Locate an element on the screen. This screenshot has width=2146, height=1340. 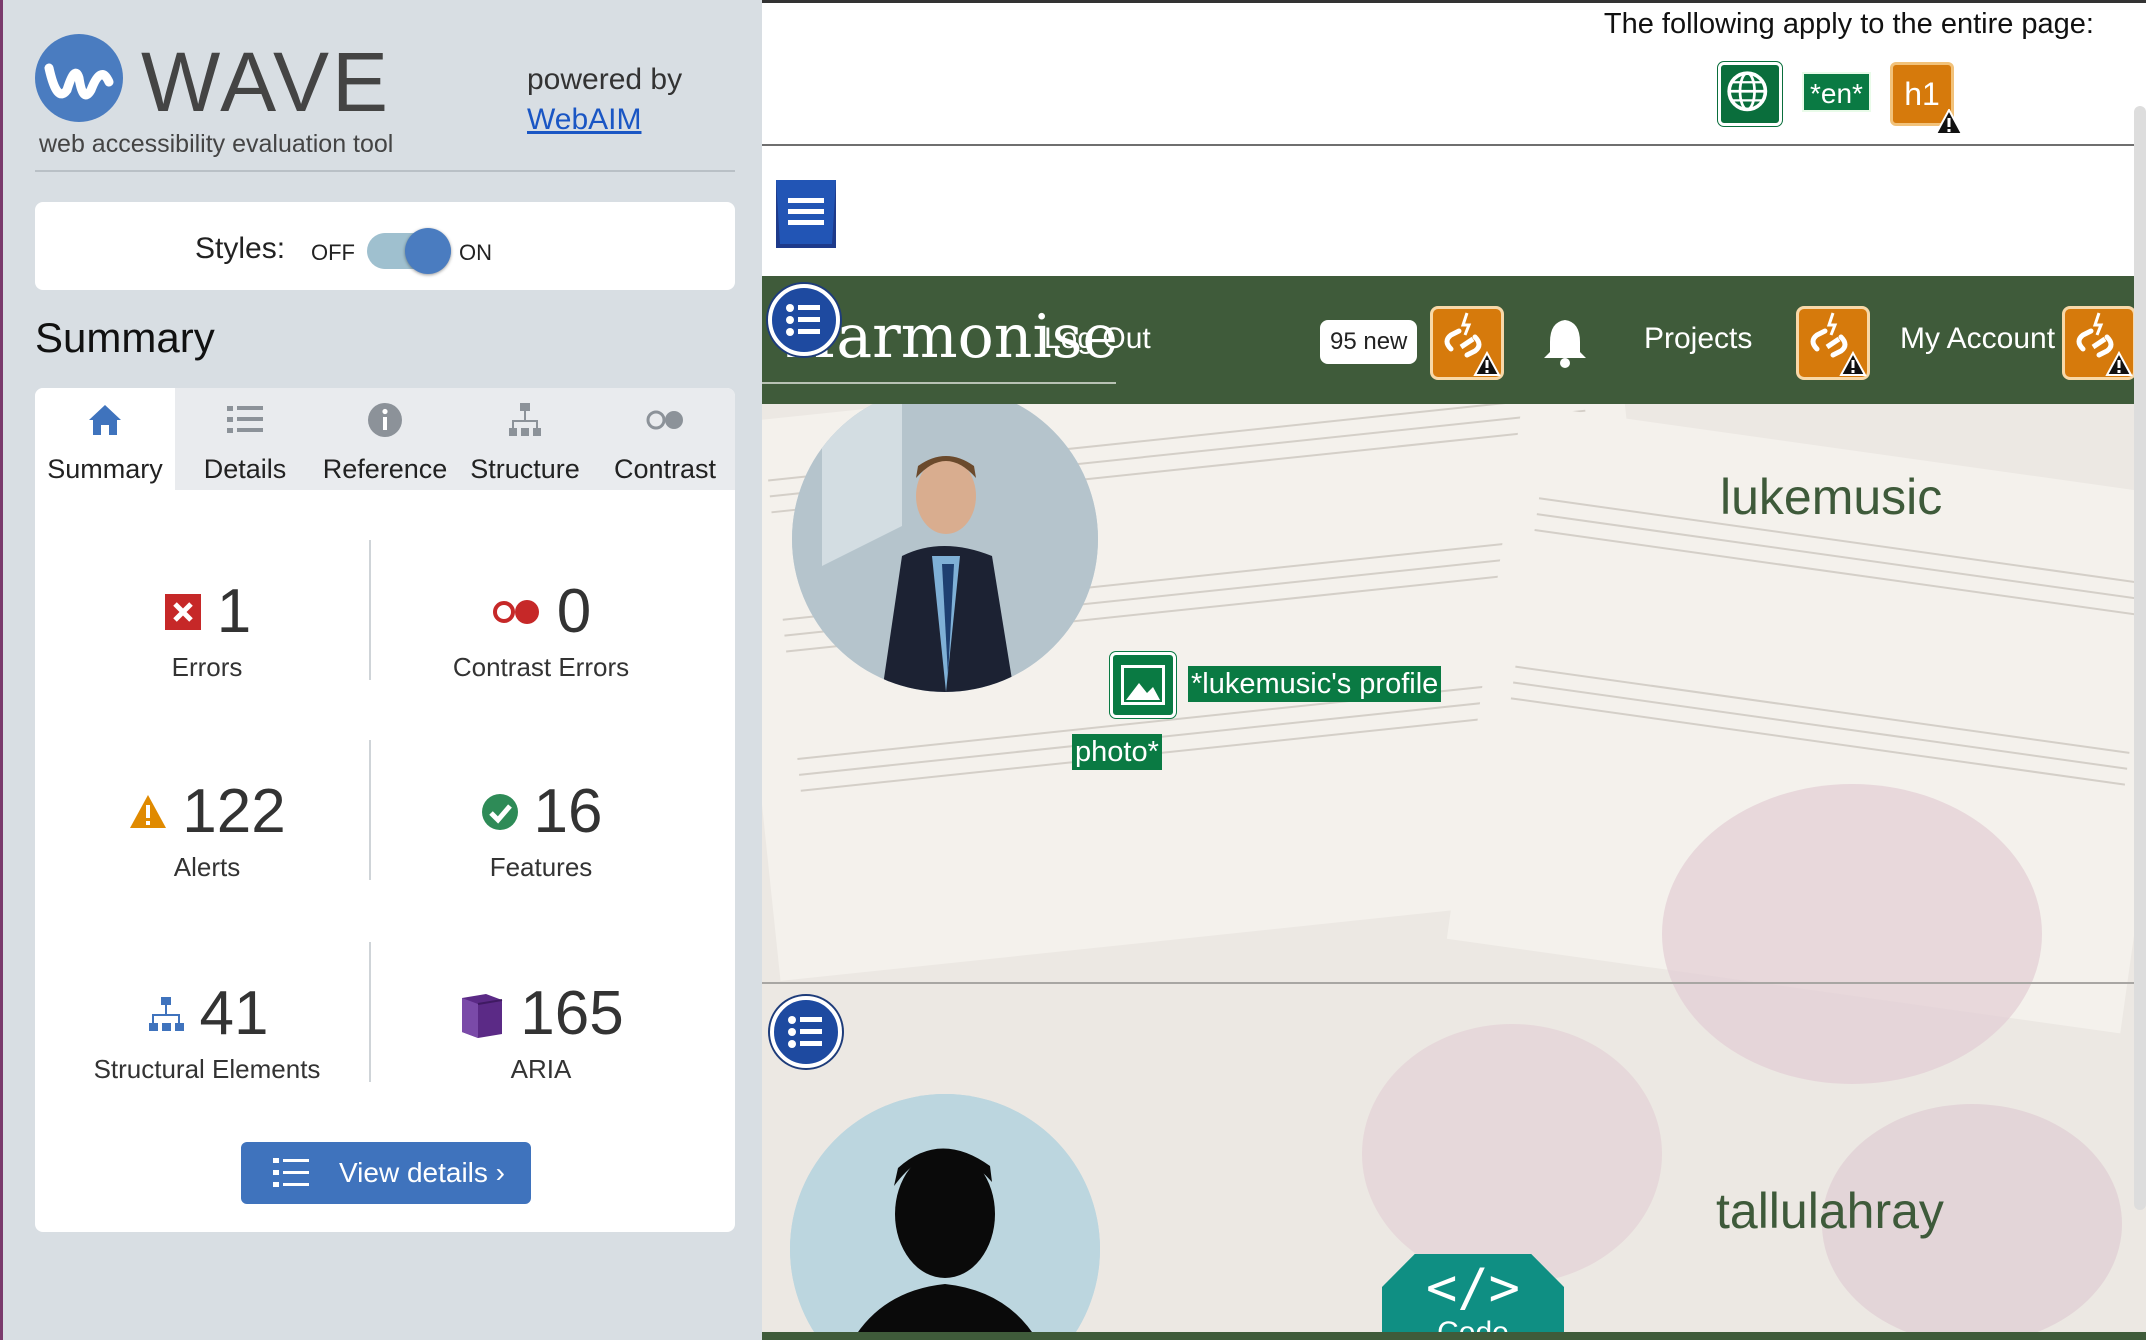
features-stat: 16 Features is located at coordinates (541, 828).